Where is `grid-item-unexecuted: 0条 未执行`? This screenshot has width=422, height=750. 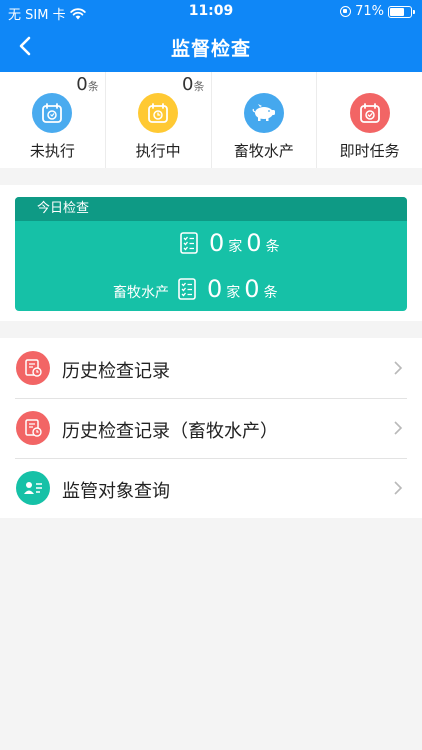 grid-item-unexecuted: 0条 未执行 is located at coordinates (53, 120).